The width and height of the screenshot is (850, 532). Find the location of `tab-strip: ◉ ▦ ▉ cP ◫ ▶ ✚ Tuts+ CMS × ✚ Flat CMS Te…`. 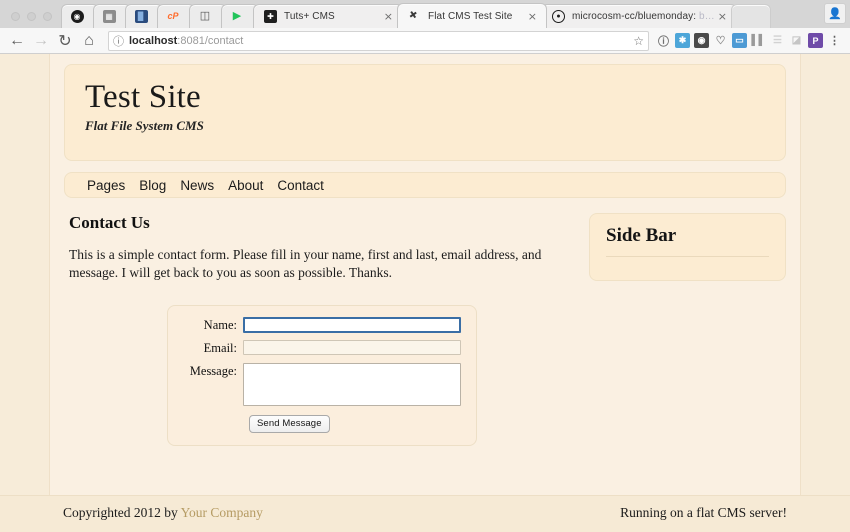

tab-strip: ◉ ▦ ▉ cP ◫ ▶ ✚ Tuts+ CMS × ✚ Flat CMS Te… is located at coordinates (425, 14).